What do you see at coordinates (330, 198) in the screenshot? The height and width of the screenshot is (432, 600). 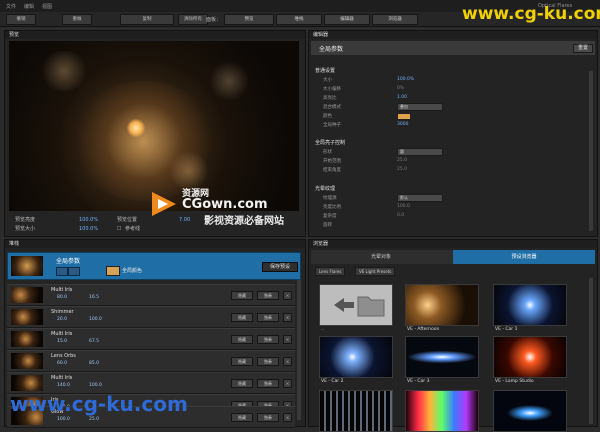 I see `param-label: 纹理源` at bounding box center [330, 198].